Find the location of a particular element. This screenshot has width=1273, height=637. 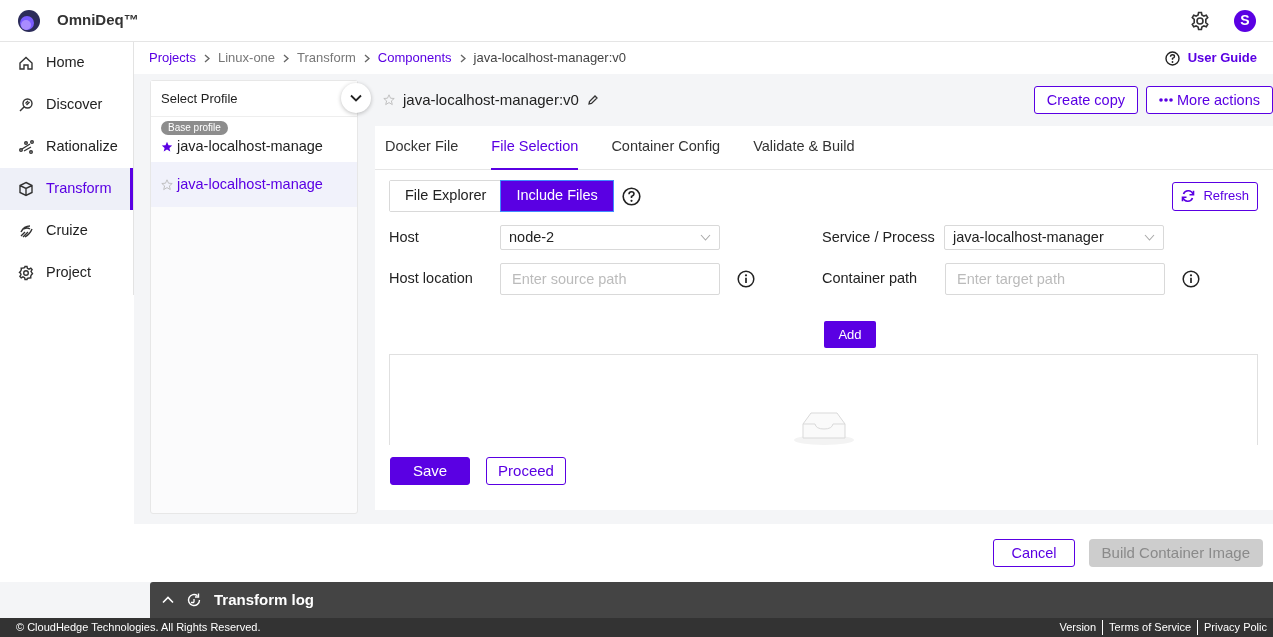

field-label: Host is located at coordinates (404, 237).